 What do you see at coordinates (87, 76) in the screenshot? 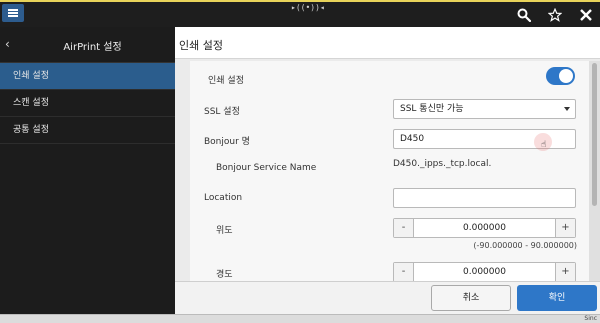
I see `sidebar-item-print-settings: 인쇄 설정` at bounding box center [87, 76].